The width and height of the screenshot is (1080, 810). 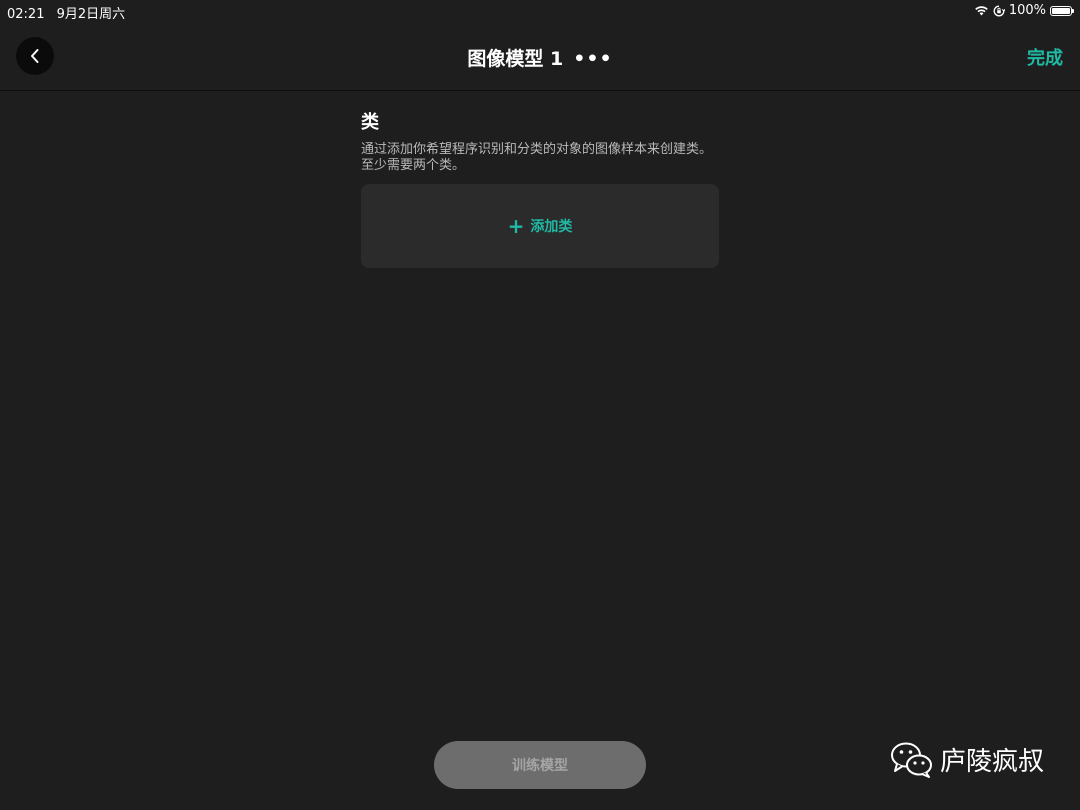 What do you see at coordinates (981, 11) in the screenshot?
I see `wifi-icon` at bounding box center [981, 11].